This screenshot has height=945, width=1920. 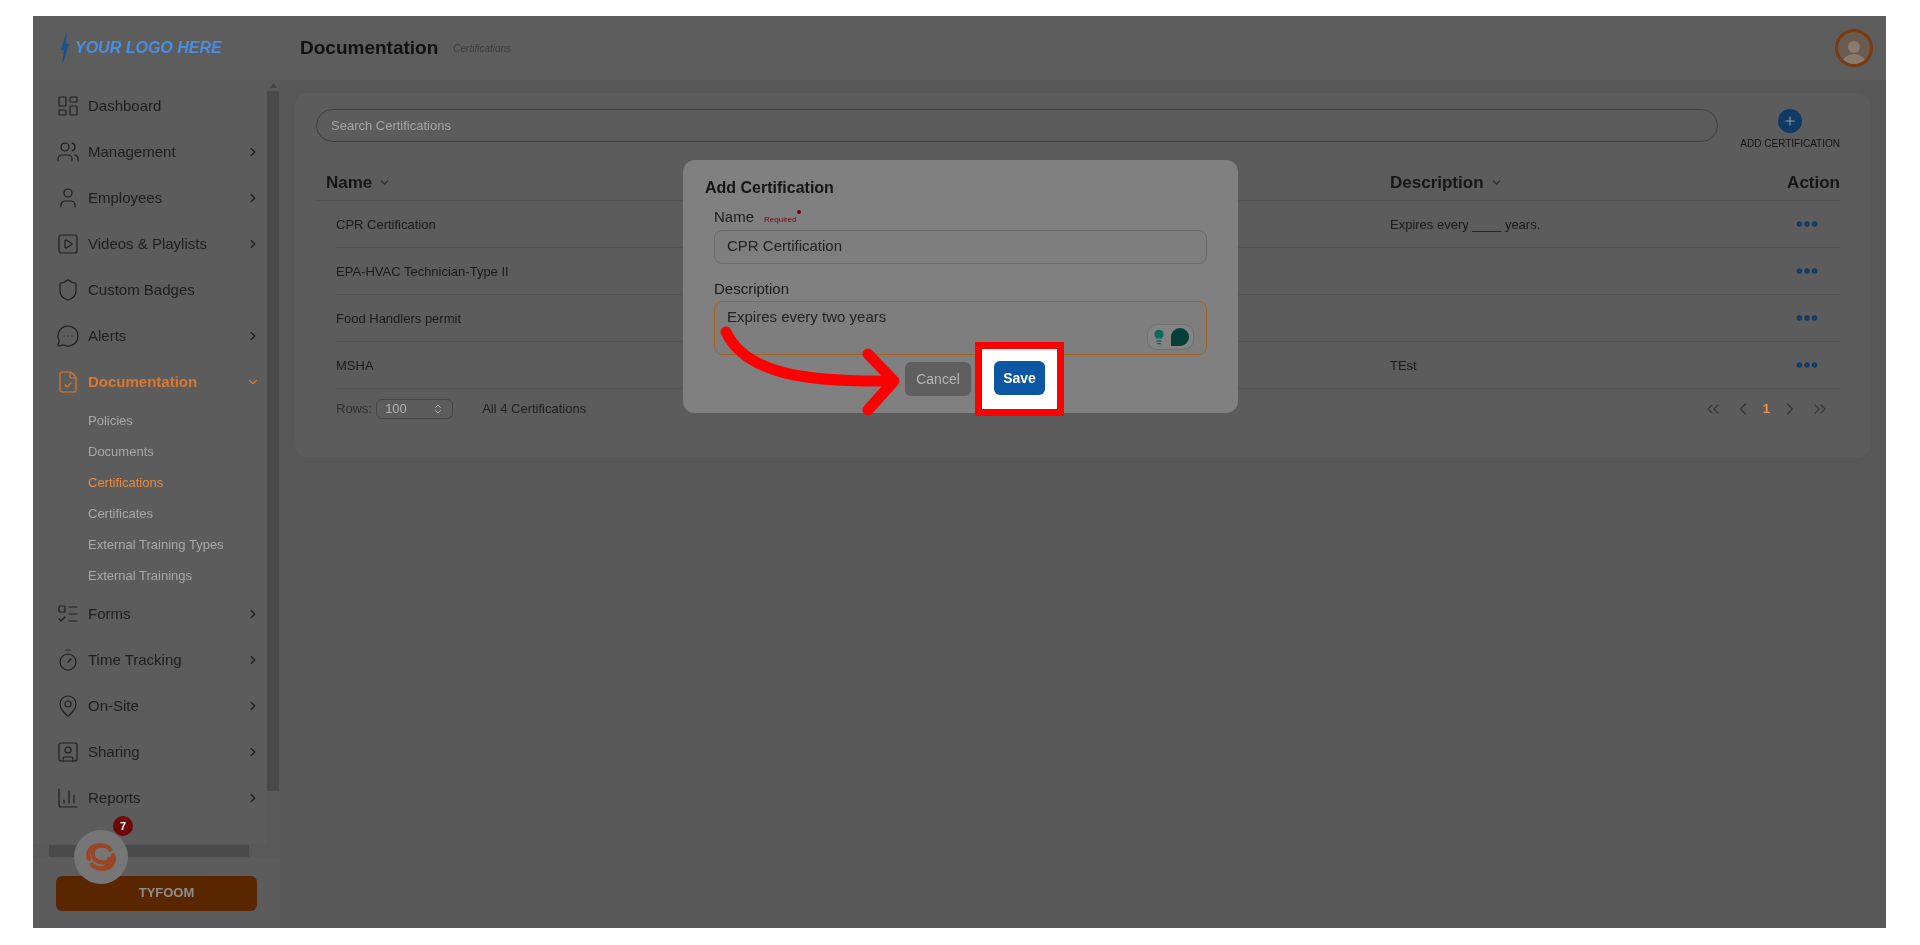 I want to click on dashboard-icon, so click(x=68, y=106).